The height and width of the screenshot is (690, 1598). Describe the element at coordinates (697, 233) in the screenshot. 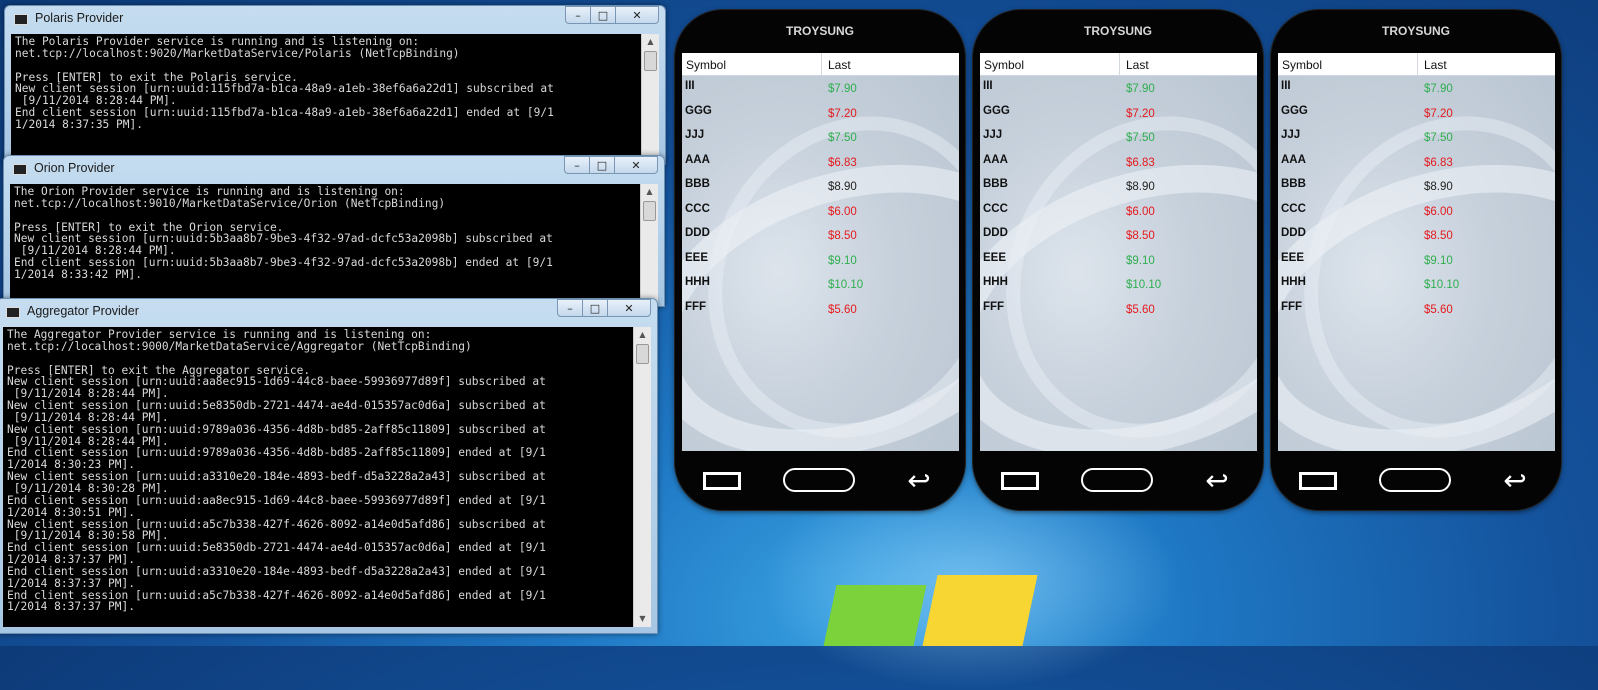

I see `quote-symbol: DDD` at that location.